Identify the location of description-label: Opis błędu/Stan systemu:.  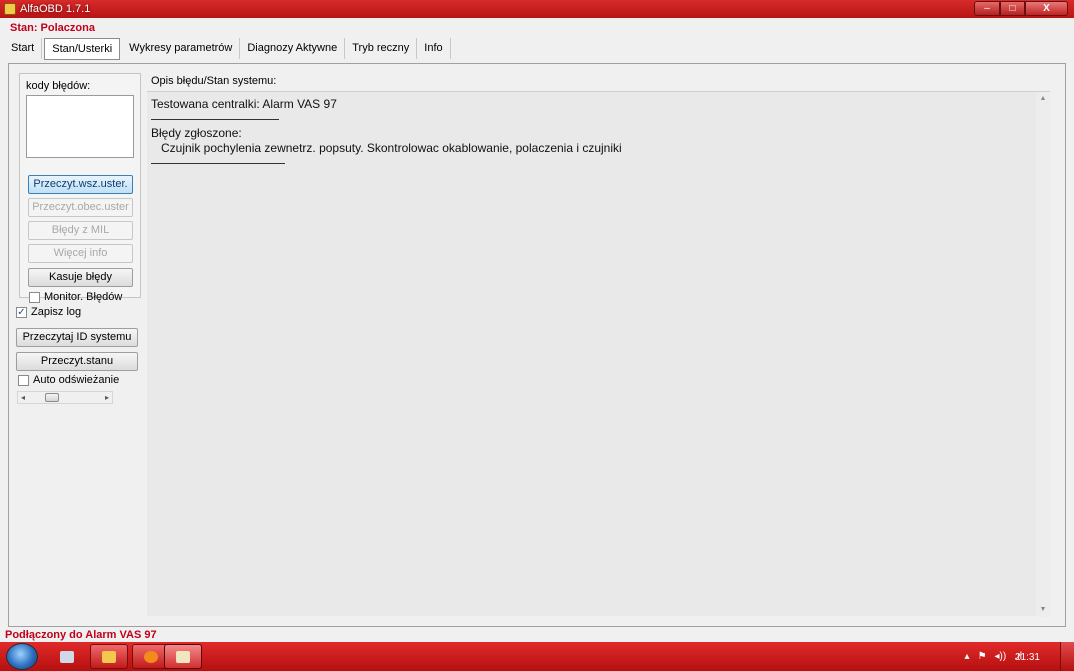
(214, 81).